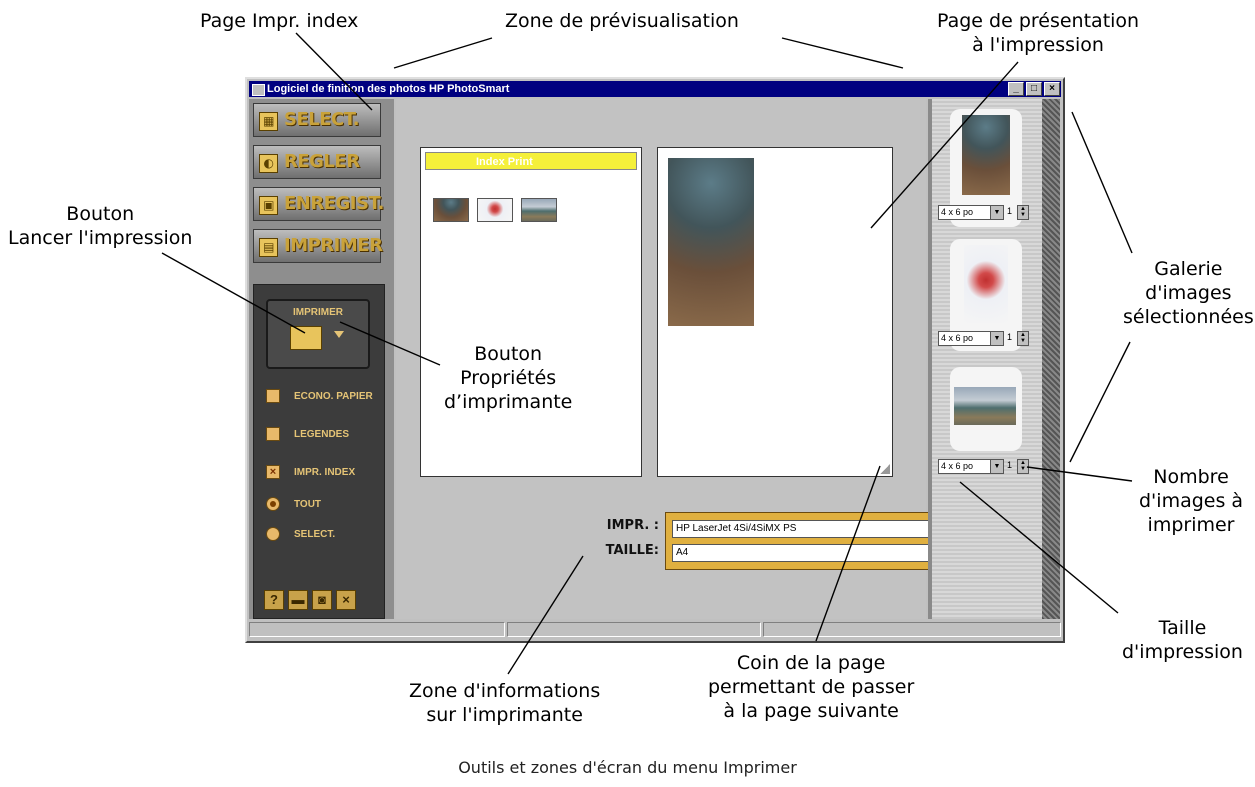  I want to click on callout-line: imprimer, so click(1191, 524).